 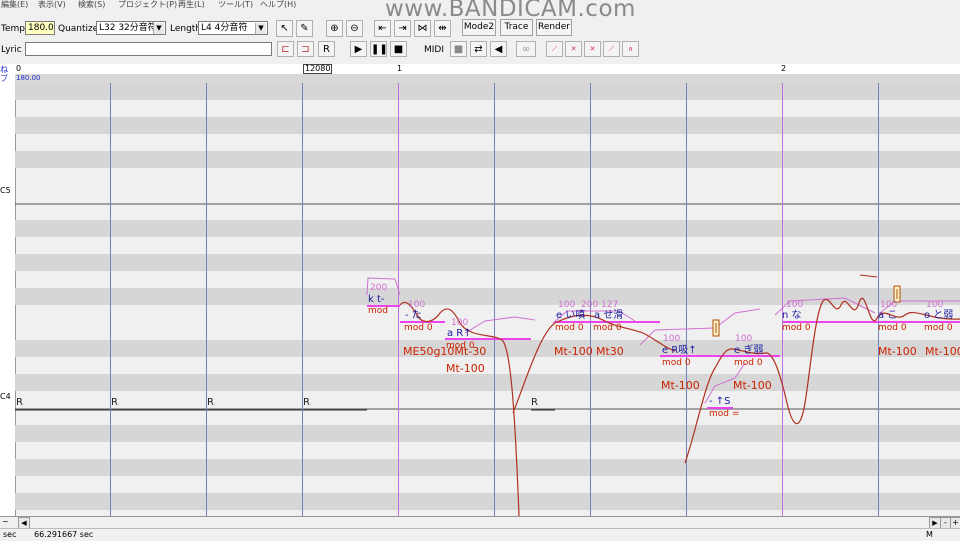 What do you see at coordinates (400, 68) in the screenshot?
I see `ruler-measure-1: 1` at bounding box center [400, 68].